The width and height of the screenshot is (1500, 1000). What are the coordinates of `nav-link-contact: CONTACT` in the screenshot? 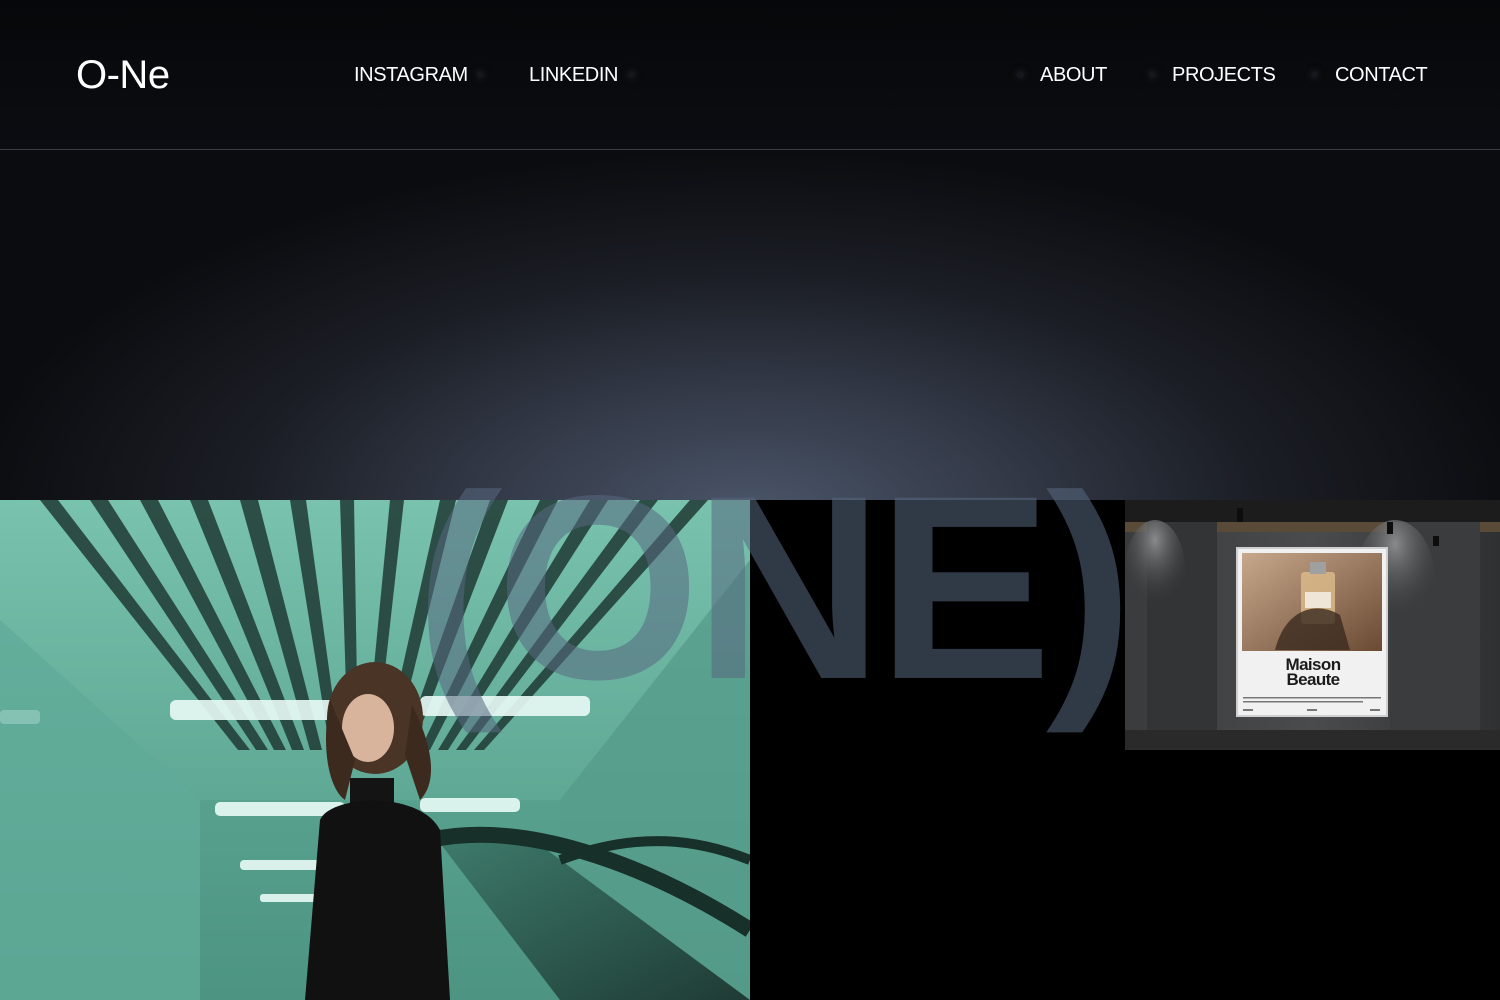 It's located at (1381, 75).